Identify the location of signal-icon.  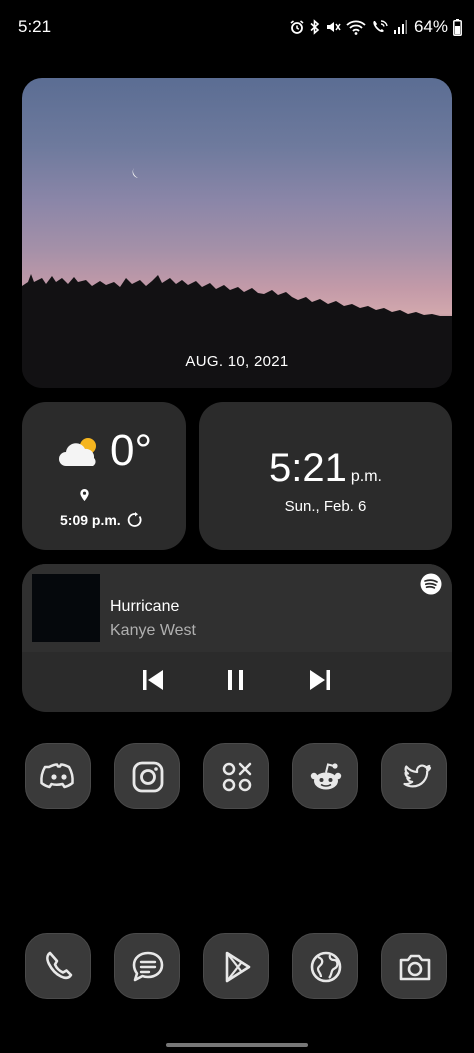
(400, 27).